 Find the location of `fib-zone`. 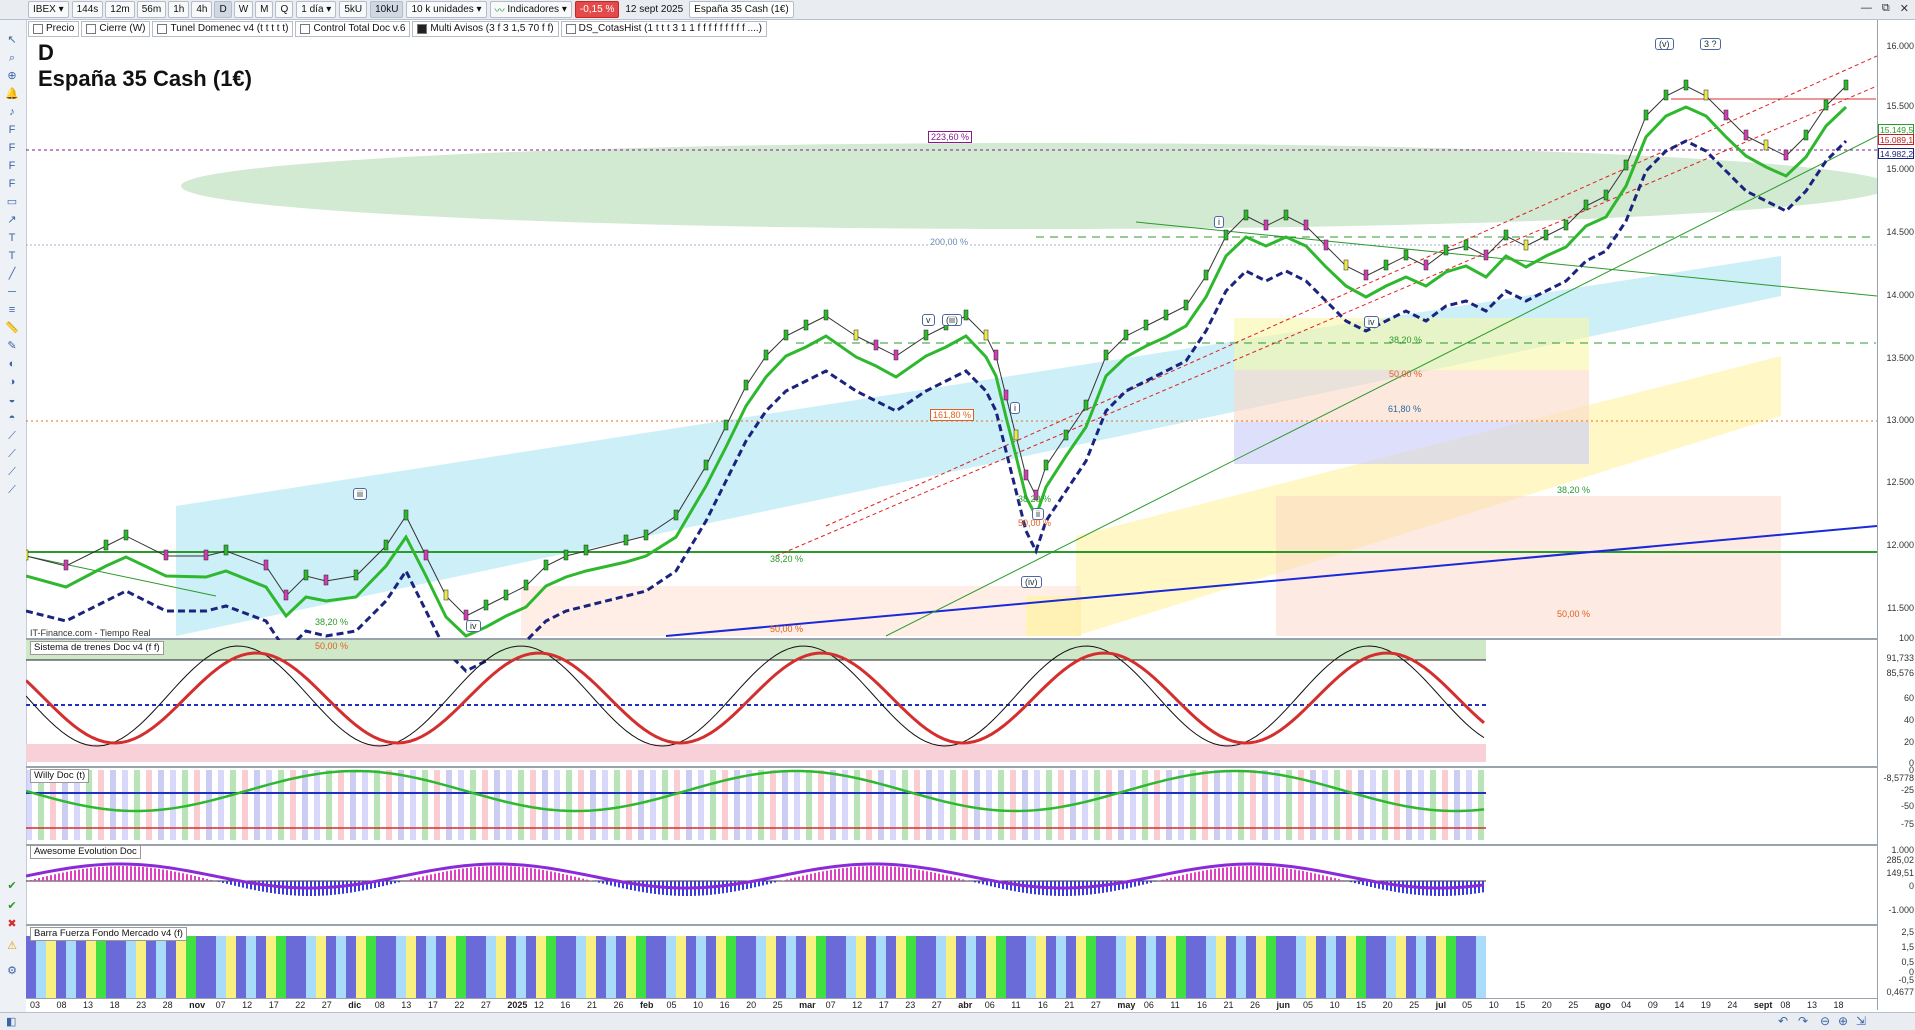

fib-zone is located at coordinates (1411, 443).